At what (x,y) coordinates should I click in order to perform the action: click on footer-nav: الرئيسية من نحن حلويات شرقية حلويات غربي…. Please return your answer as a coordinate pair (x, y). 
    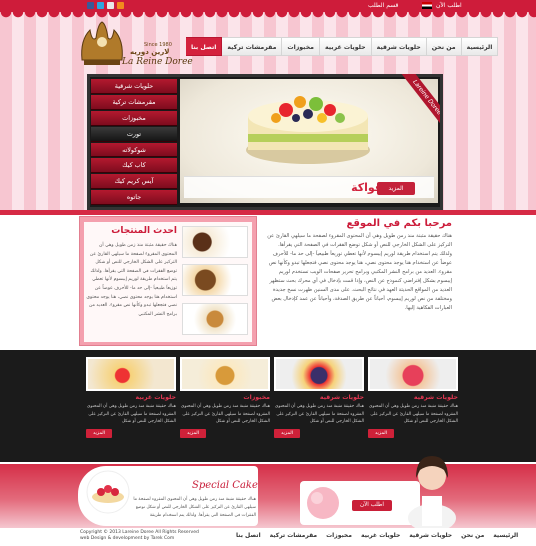
    Looking at the image, I should click on (377, 535).